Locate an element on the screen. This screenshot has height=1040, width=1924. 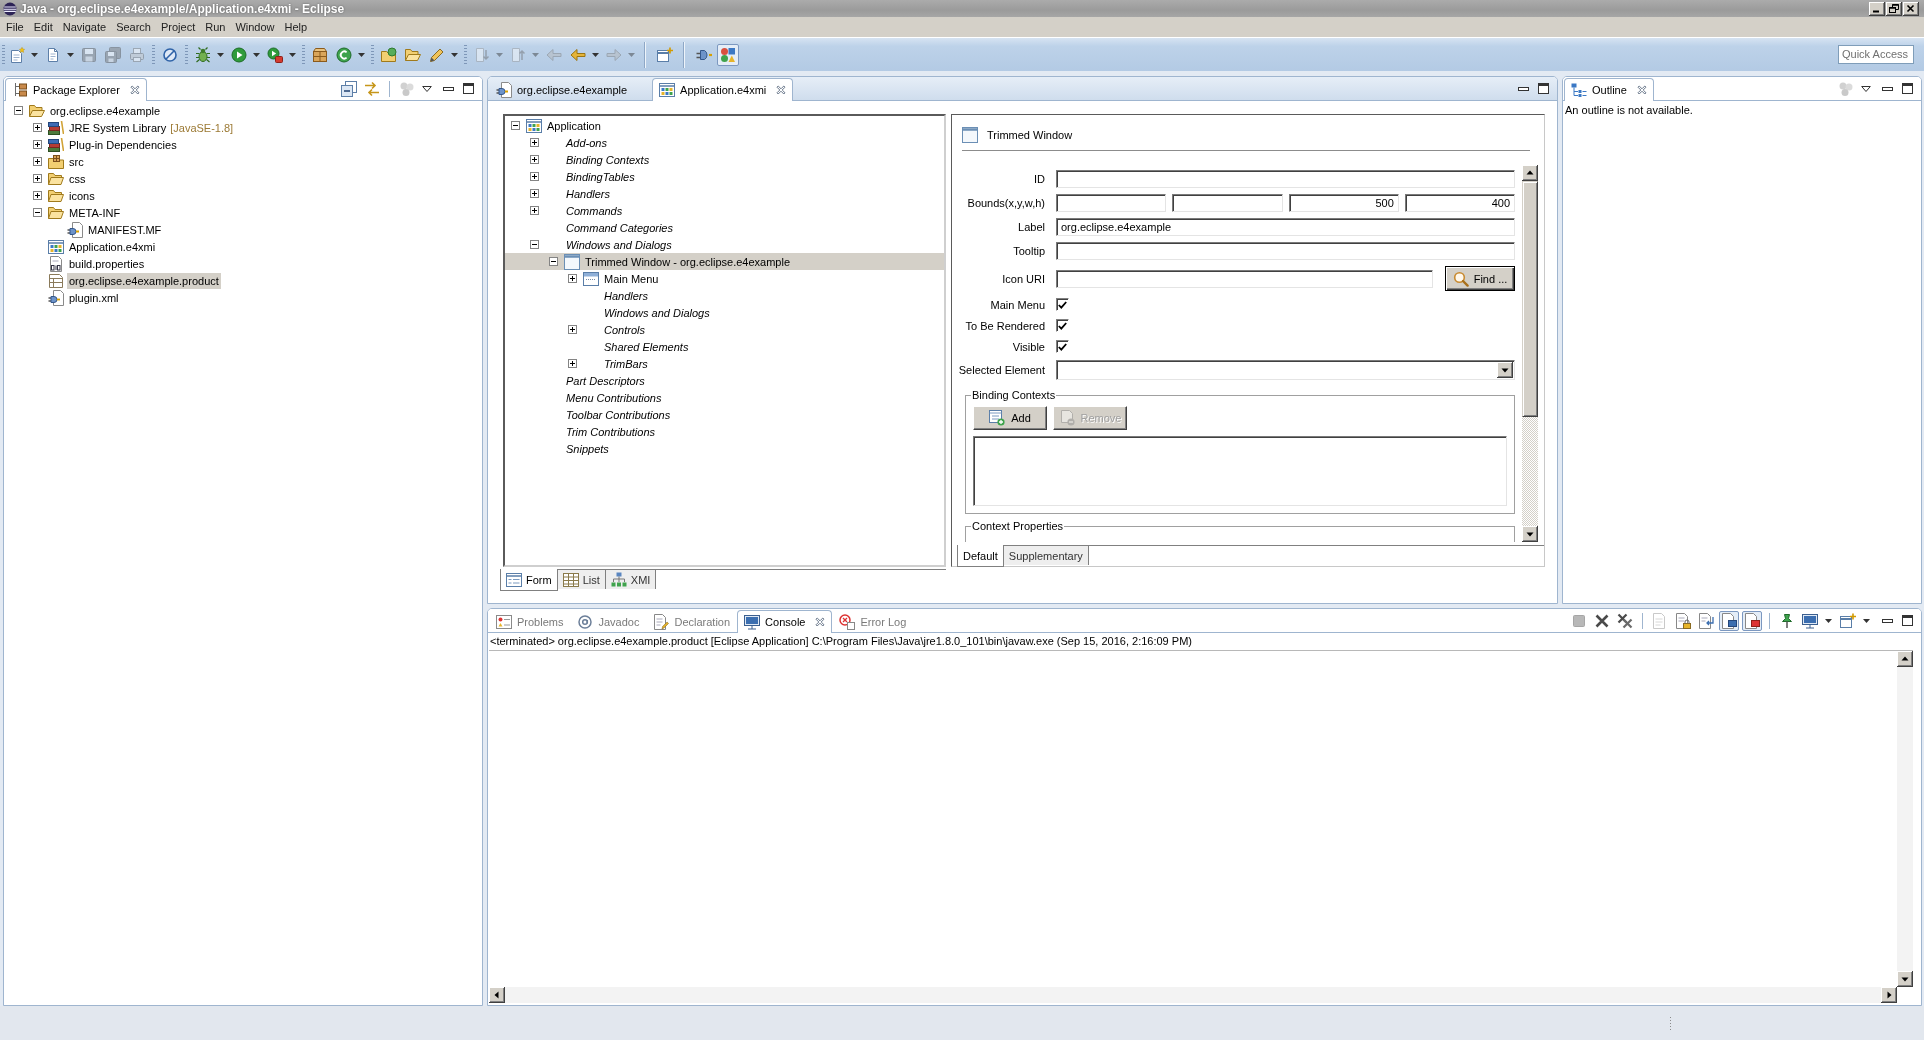
scroll-thumb is located at coordinates (1530, 299).